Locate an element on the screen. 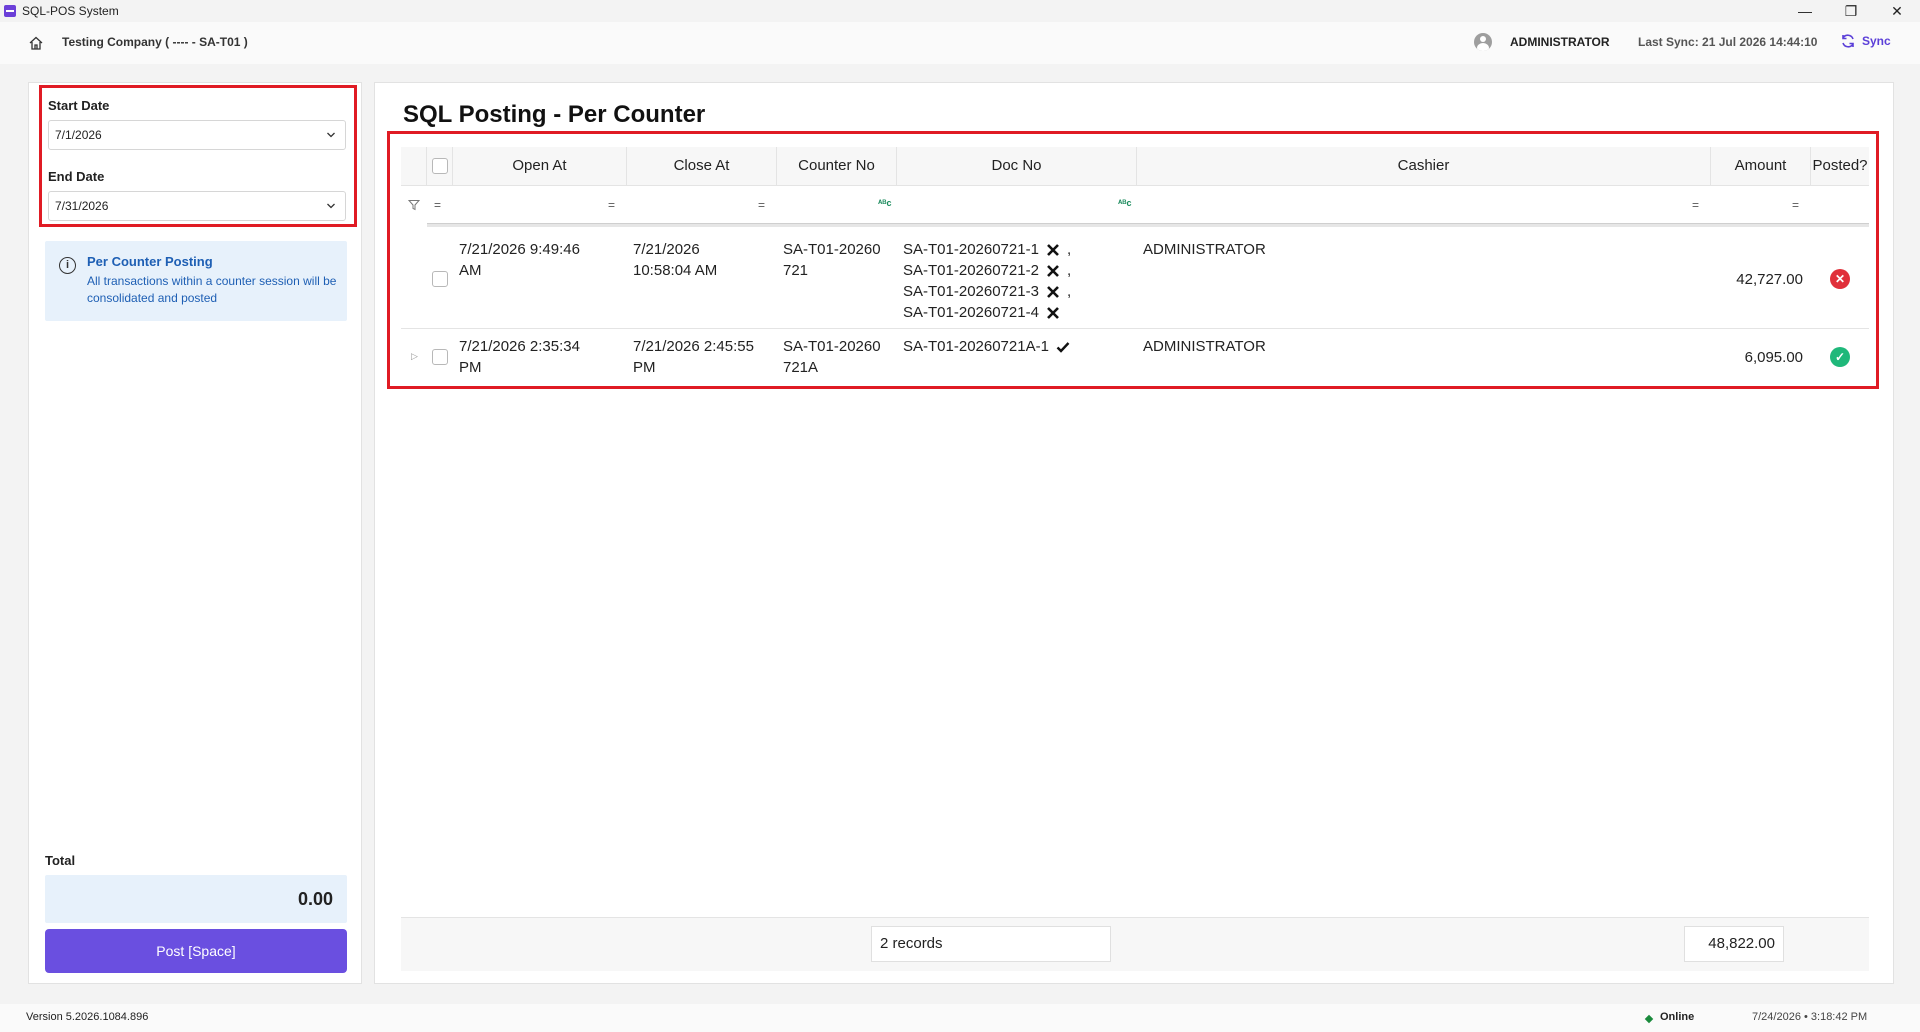  app-logo-icon is located at coordinates (10, 11).